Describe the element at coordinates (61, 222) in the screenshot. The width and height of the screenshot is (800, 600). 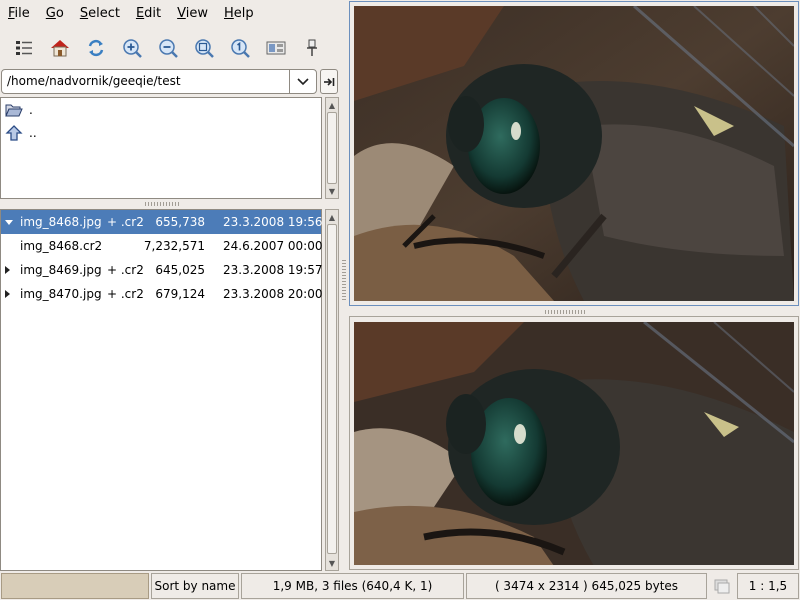
I see `file-name: img_8468.jpg` at that location.